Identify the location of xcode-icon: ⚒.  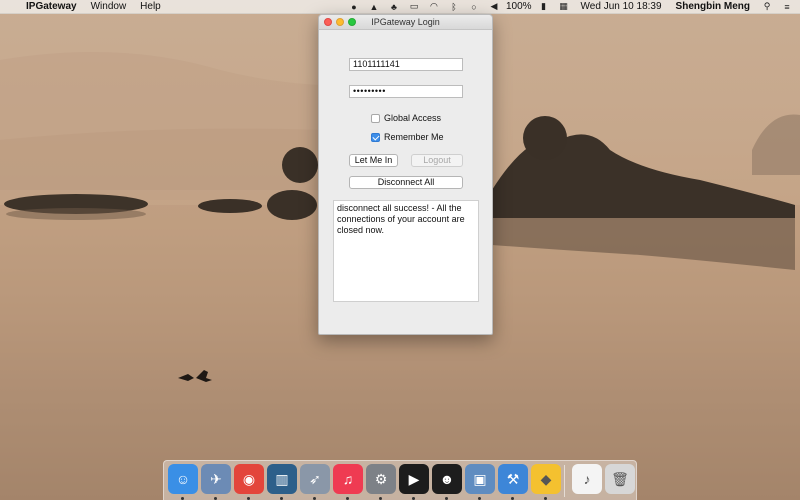
(513, 479).